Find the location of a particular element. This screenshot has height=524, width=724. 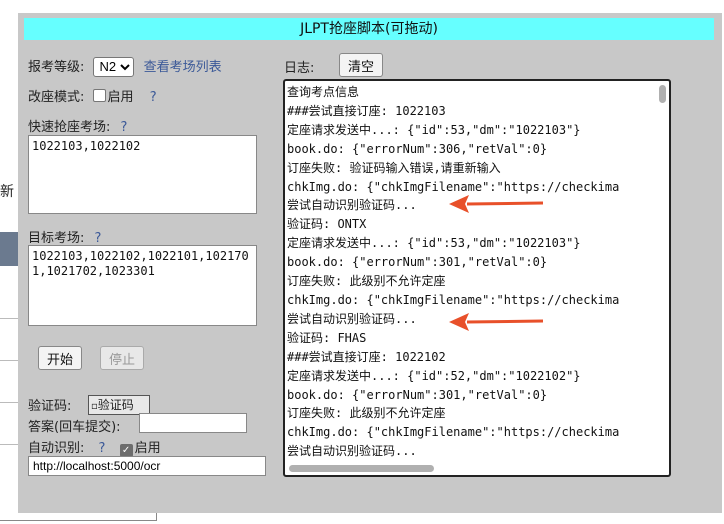

horizontal-scrollbar is located at coordinates (361, 468).